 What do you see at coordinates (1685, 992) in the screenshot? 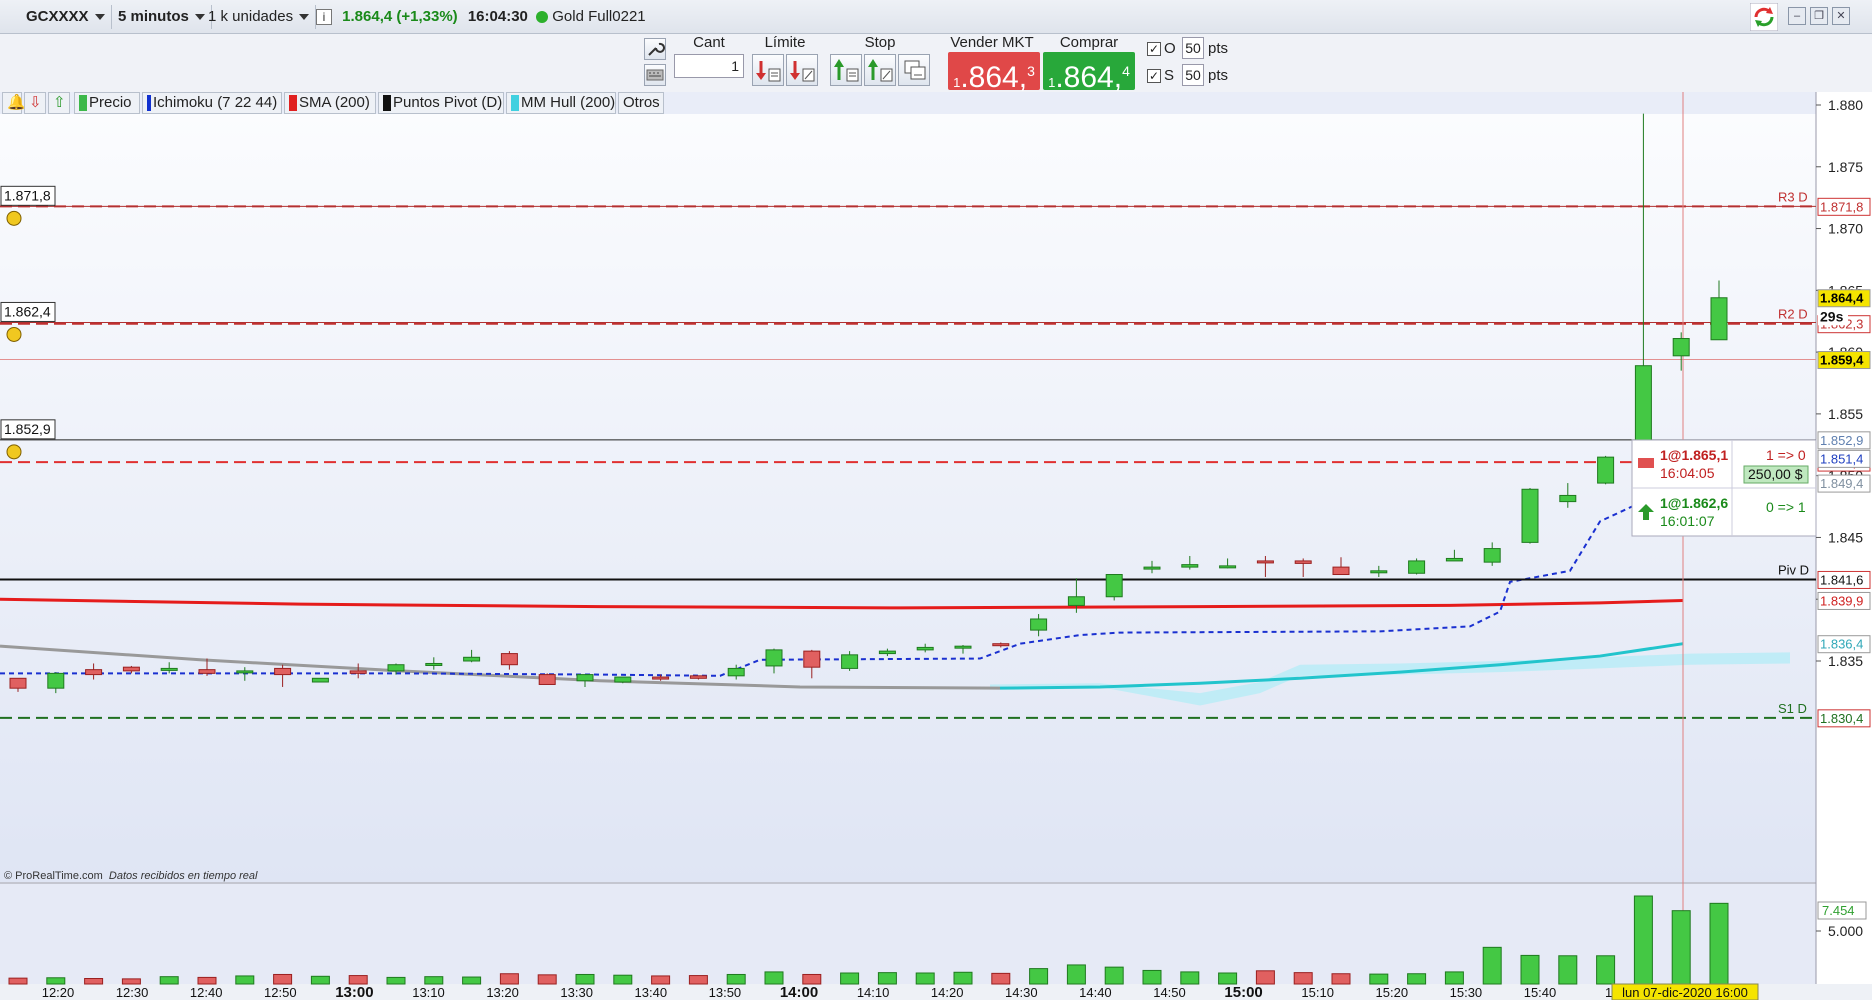
I see `cursor-time-label: lun 07-dic-2020 16:00` at bounding box center [1685, 992].